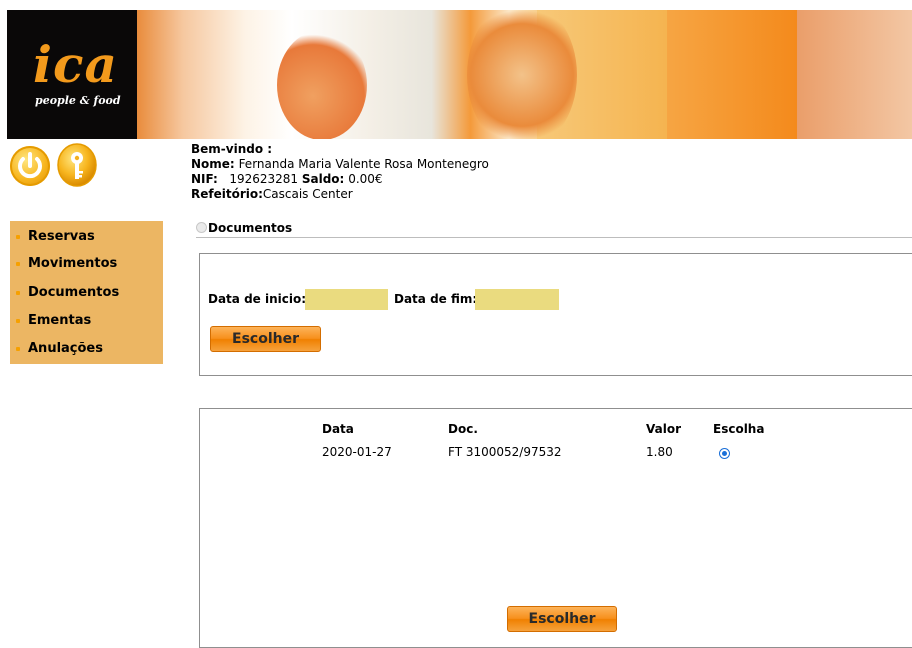 The width and height of the screenshot is (912, 648). Describe the element at coordinates (232, 149) in the screenshot. I see `welcome-greeting: Bem-vindo :` at that location.